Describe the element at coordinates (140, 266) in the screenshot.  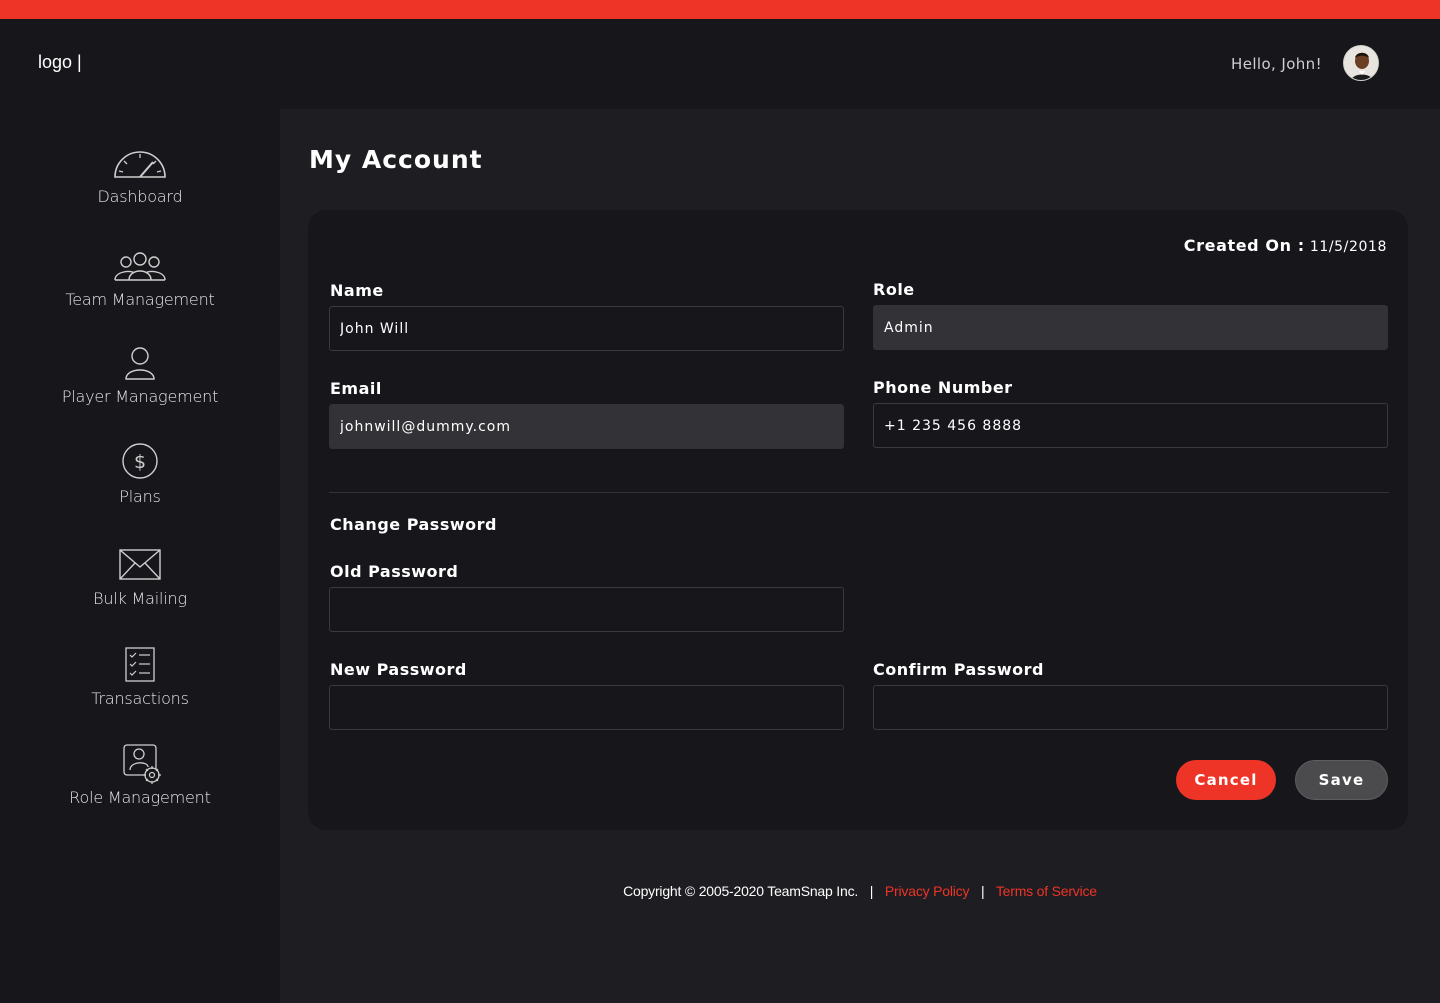
I see `team-icon` at that location.